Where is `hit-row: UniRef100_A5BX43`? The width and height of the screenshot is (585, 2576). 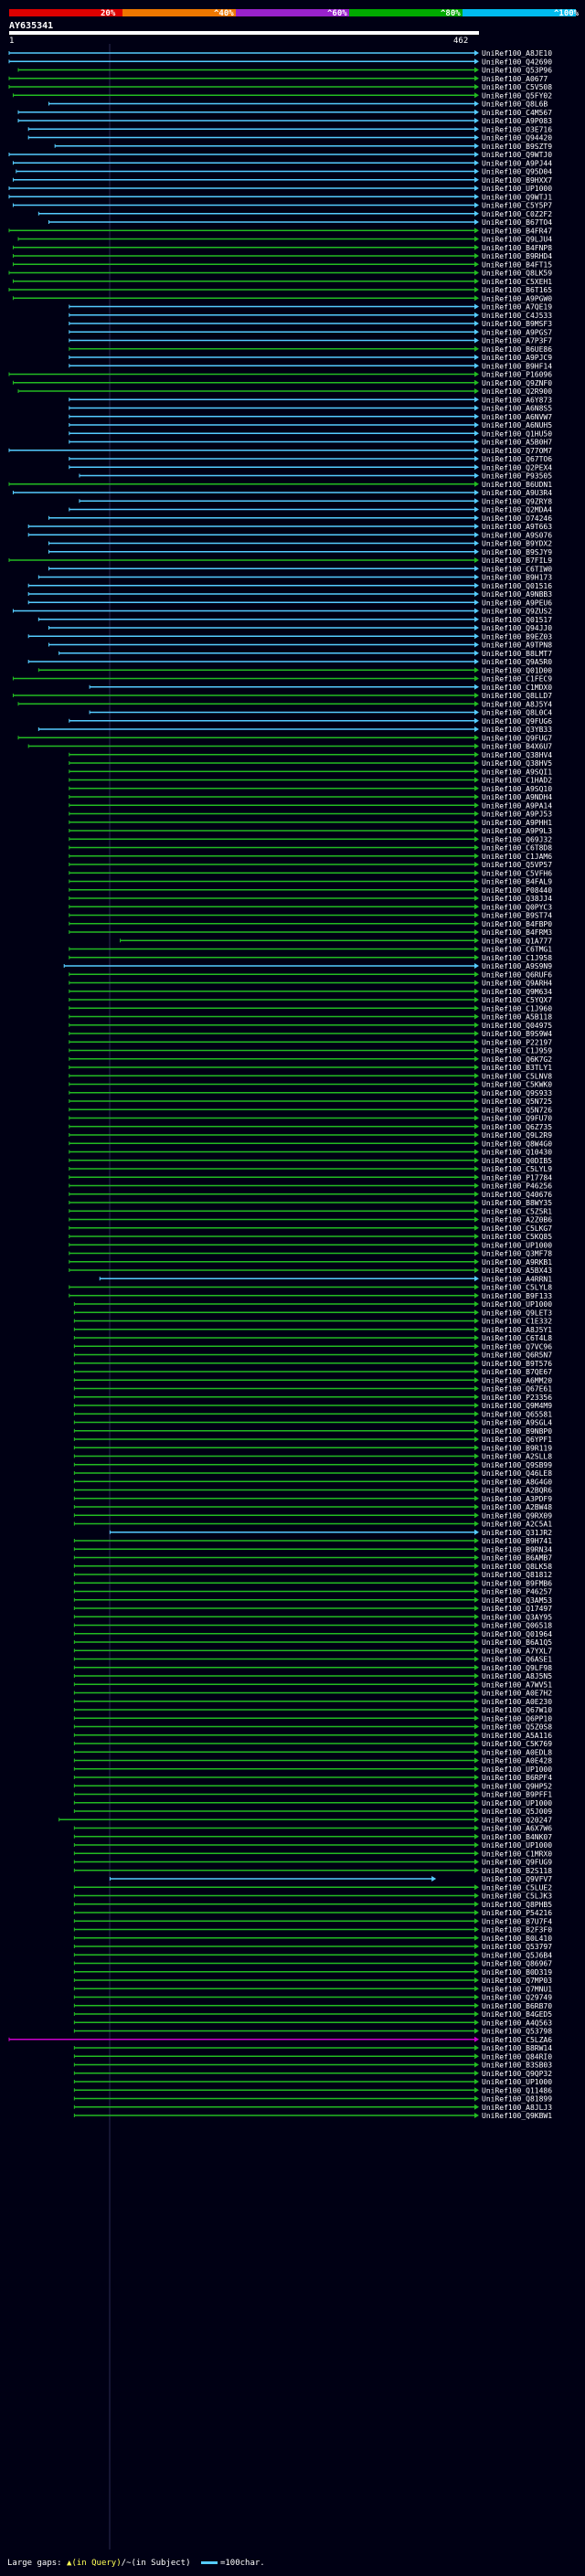
hit-row: UniRef100_A5BX43 is located at coordinates (311, 1271).